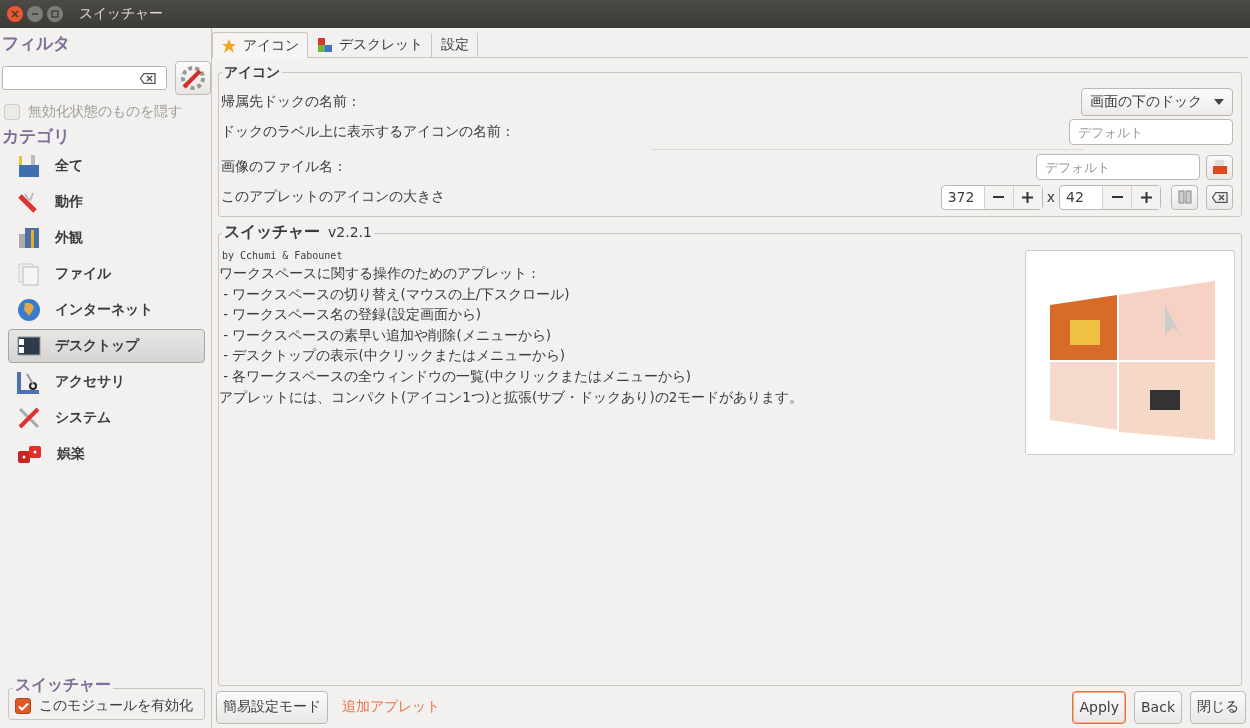  What do you see at coordinates (84, 78) in the screenshot?
I see `filter-field` at bounding box center [84, 78].